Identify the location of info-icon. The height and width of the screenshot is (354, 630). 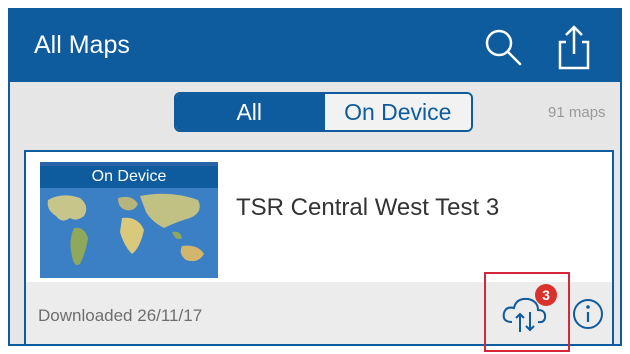
(588, 314).